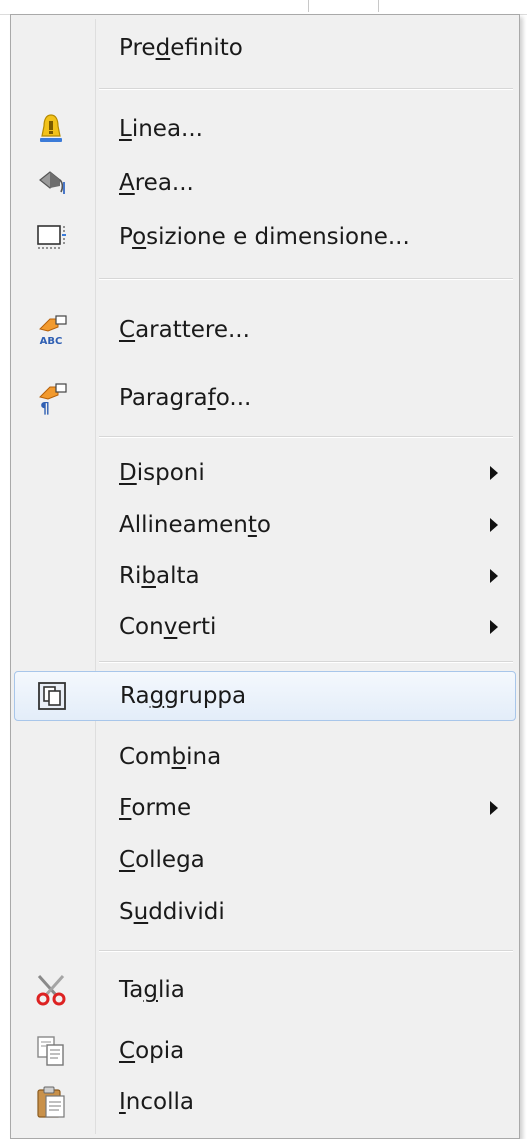  I want to click on scissors-icon, so click(51, 990).